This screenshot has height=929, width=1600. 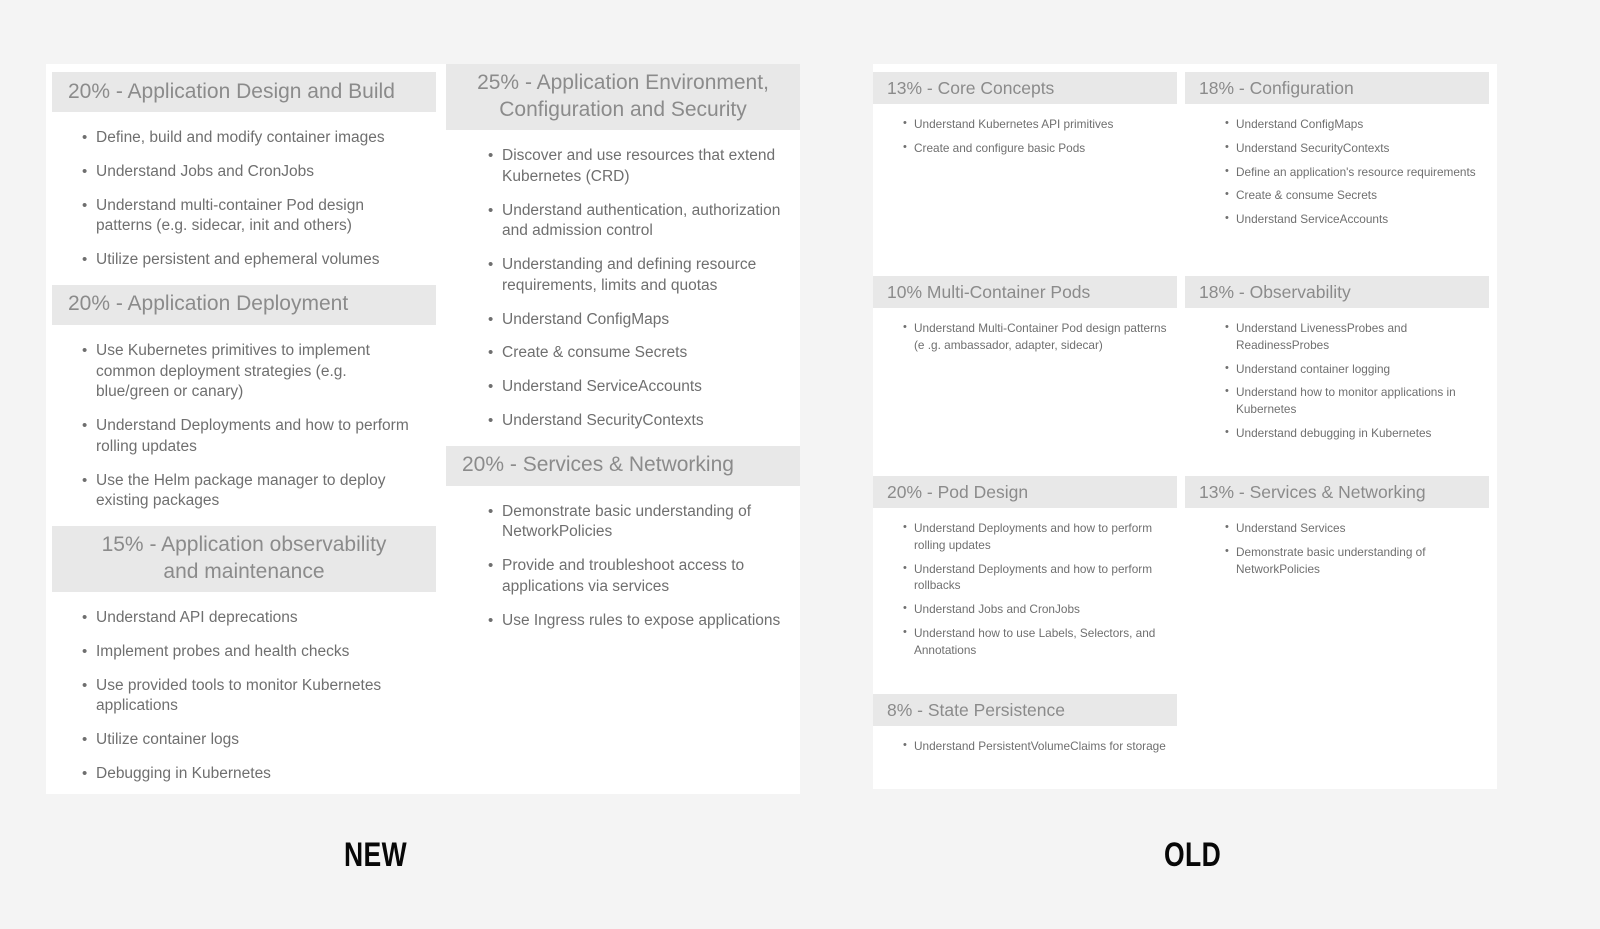 I want to click on section-header-line: 20% - Application Design and Build, so click(x=231, y=91).